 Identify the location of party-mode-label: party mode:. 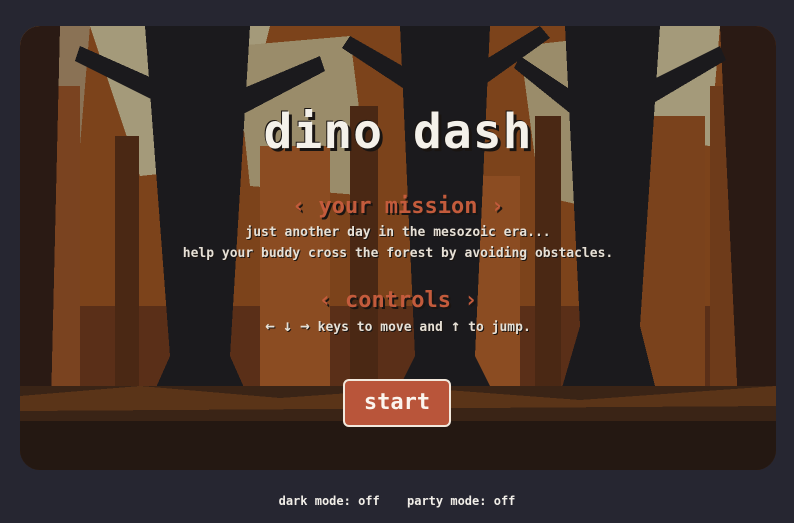
(447, 501).